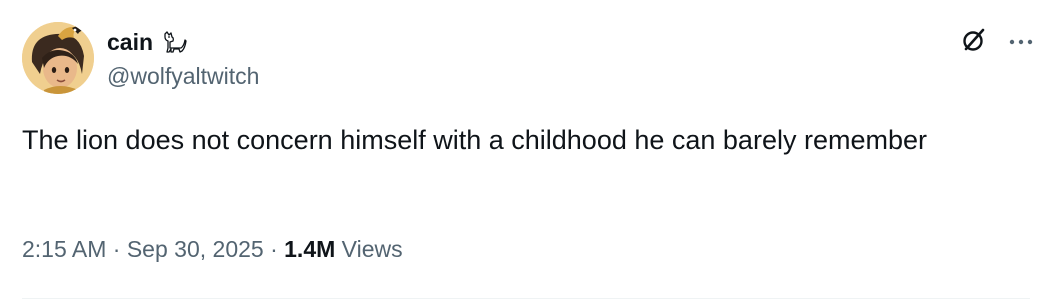 The height and width of the screenshot is (306, 1052). What do you see at coordinates (183, 76) in the screenshot?
I see `handle: @wolfyaltwitch` at bounding box center [183, 76].